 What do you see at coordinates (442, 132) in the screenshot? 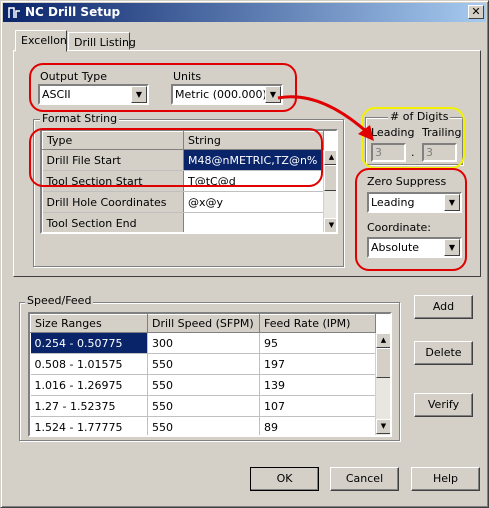
I see `trailing-label: Trailing` at bounding box center [442, 132].